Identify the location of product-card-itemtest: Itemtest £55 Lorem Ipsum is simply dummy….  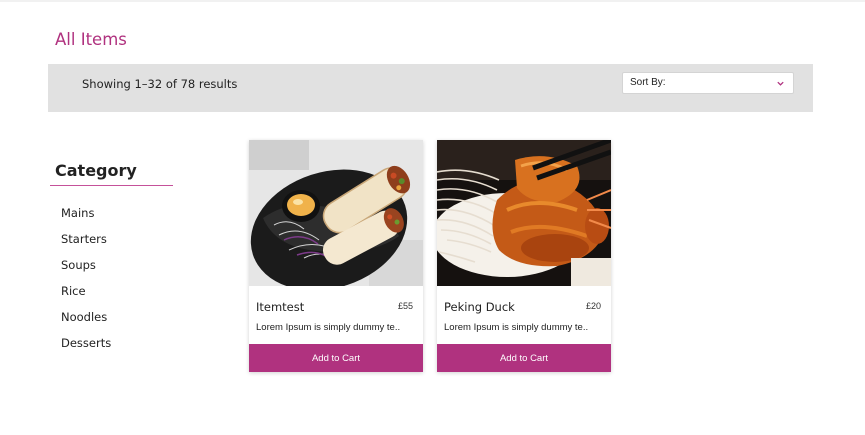
(336, 256).